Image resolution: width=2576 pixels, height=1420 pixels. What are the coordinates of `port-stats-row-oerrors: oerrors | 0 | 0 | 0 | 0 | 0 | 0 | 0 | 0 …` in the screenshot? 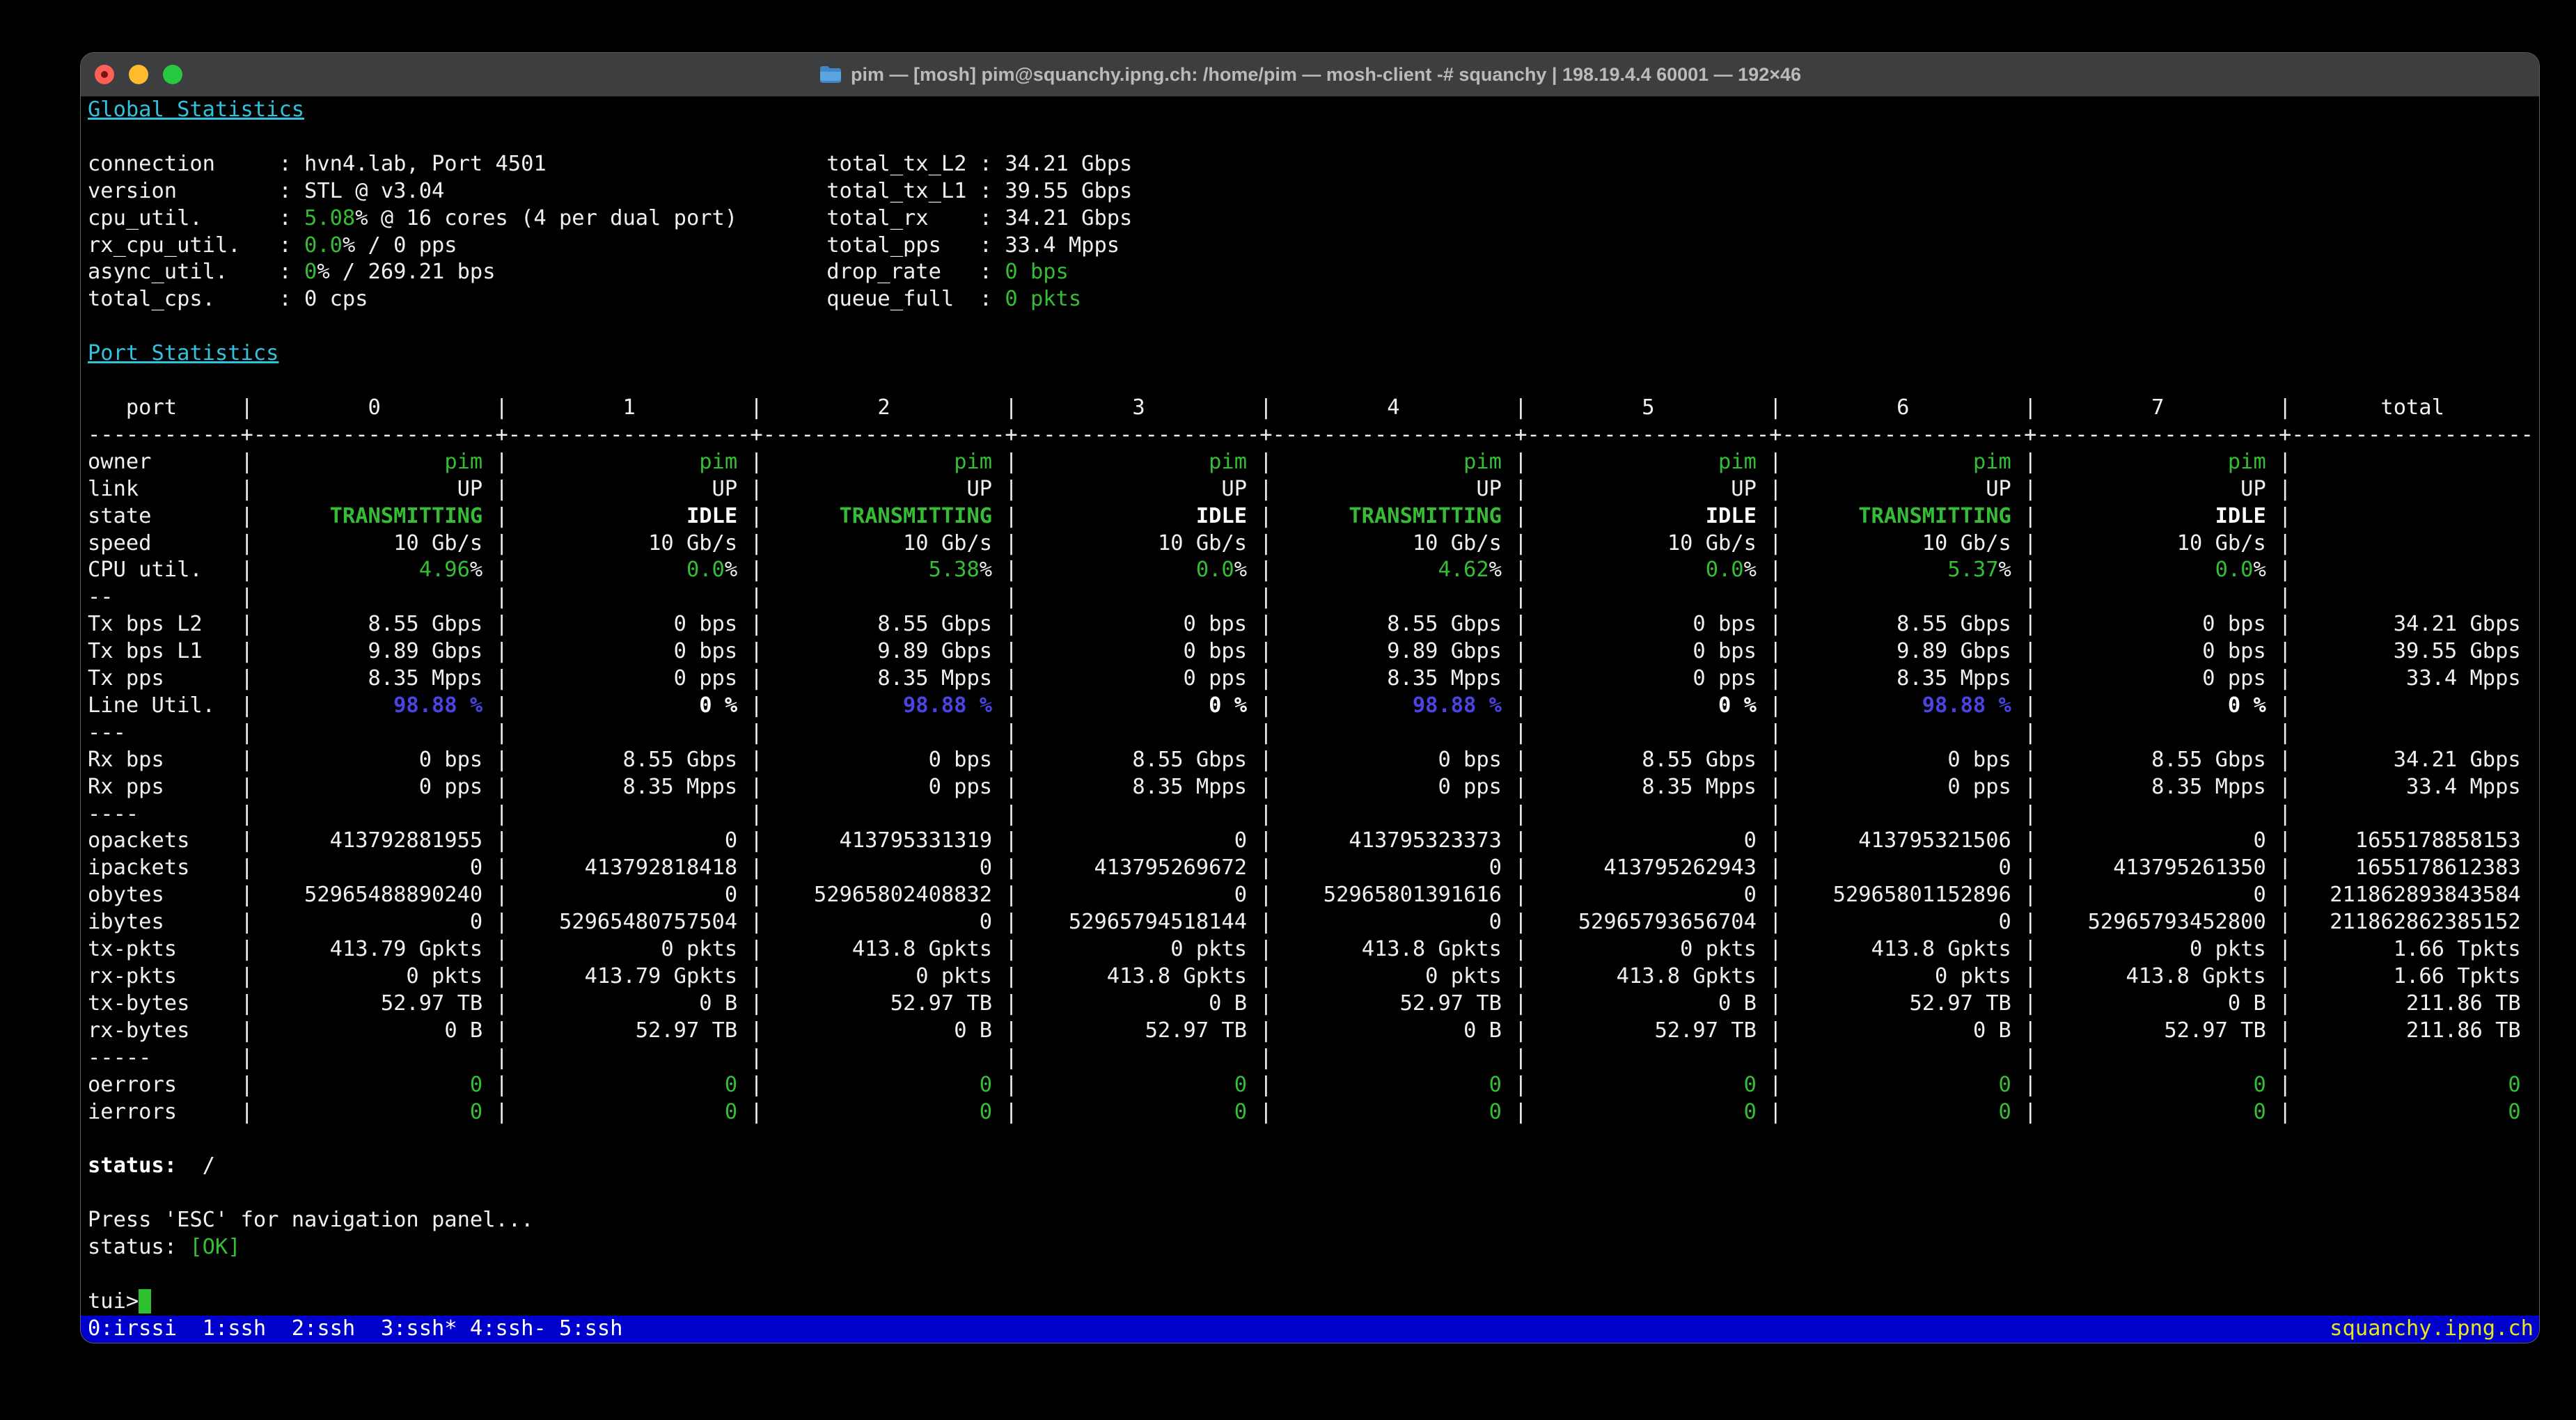 It's located at (1304, 1084).